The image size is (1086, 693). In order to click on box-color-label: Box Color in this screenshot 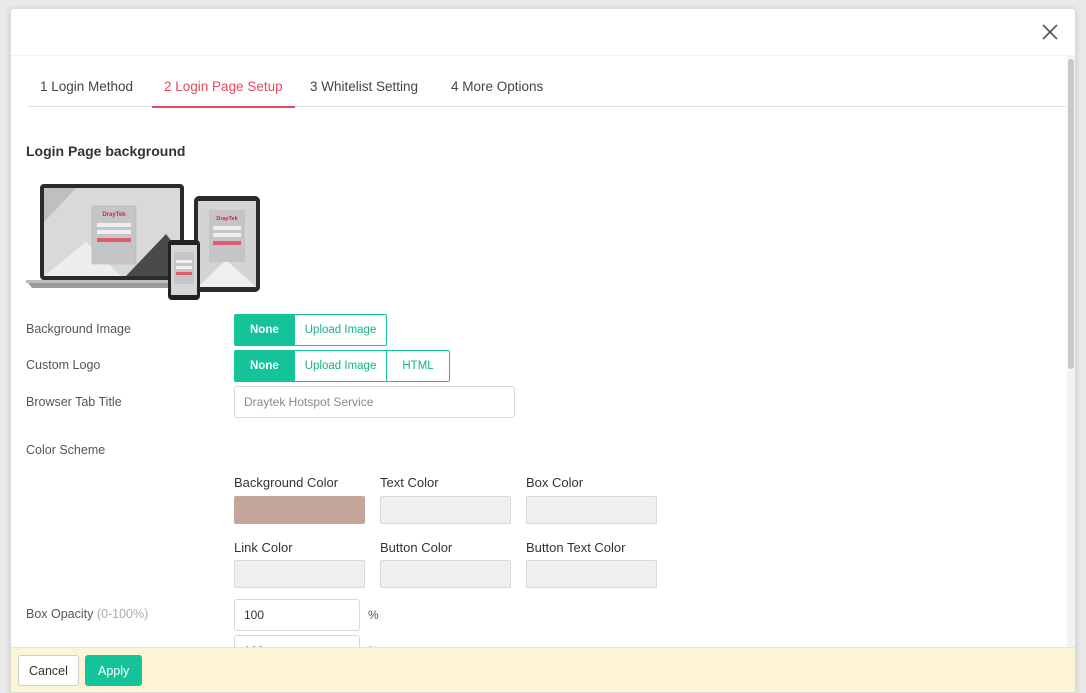, I will do `click(555, 482)`.